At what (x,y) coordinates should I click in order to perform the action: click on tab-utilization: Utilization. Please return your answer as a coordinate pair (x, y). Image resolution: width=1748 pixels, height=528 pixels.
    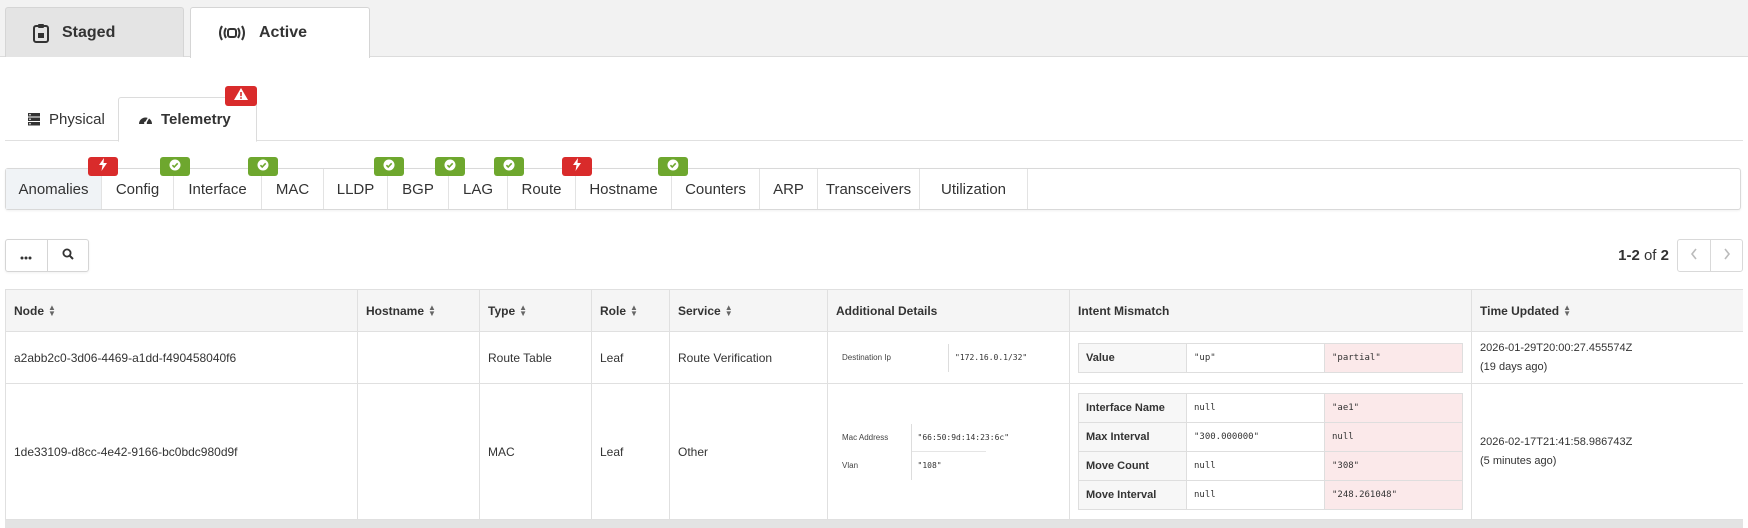
    Looking at the image, I should click on (974, 189).